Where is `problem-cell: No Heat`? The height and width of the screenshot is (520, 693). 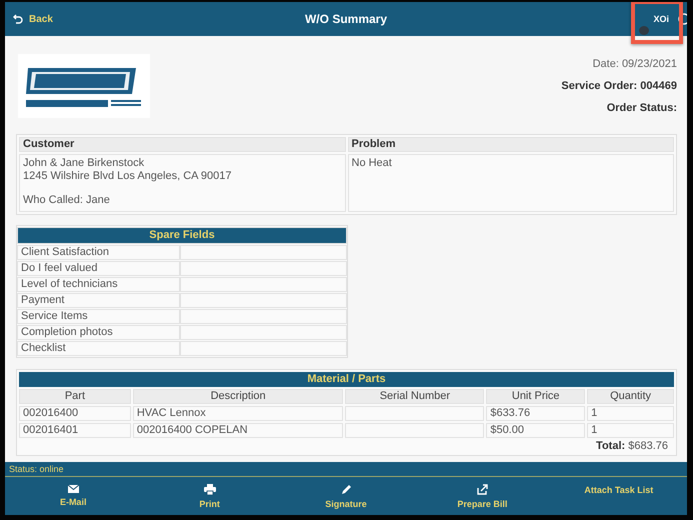 problem-cell: No Heat is located at coordinates (511, 183).